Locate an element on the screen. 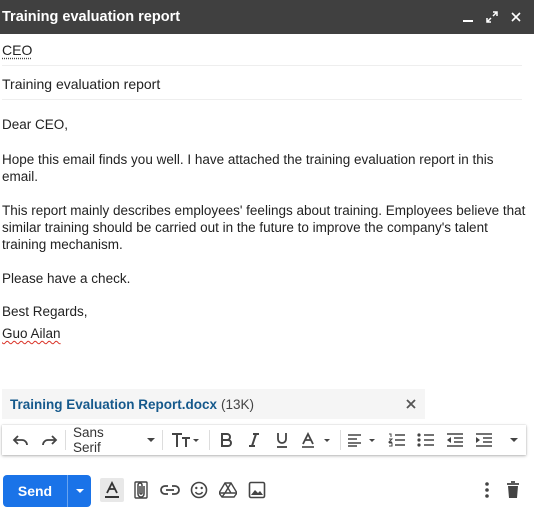  insert-emoji-icon is located at coordinates (199, 490).